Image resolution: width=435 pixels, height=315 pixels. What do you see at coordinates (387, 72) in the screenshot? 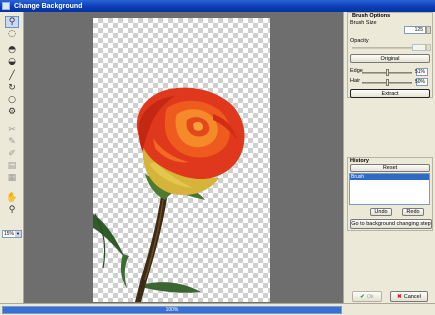
I see `edge-slider-thumb` at bounding box center [387, 72].